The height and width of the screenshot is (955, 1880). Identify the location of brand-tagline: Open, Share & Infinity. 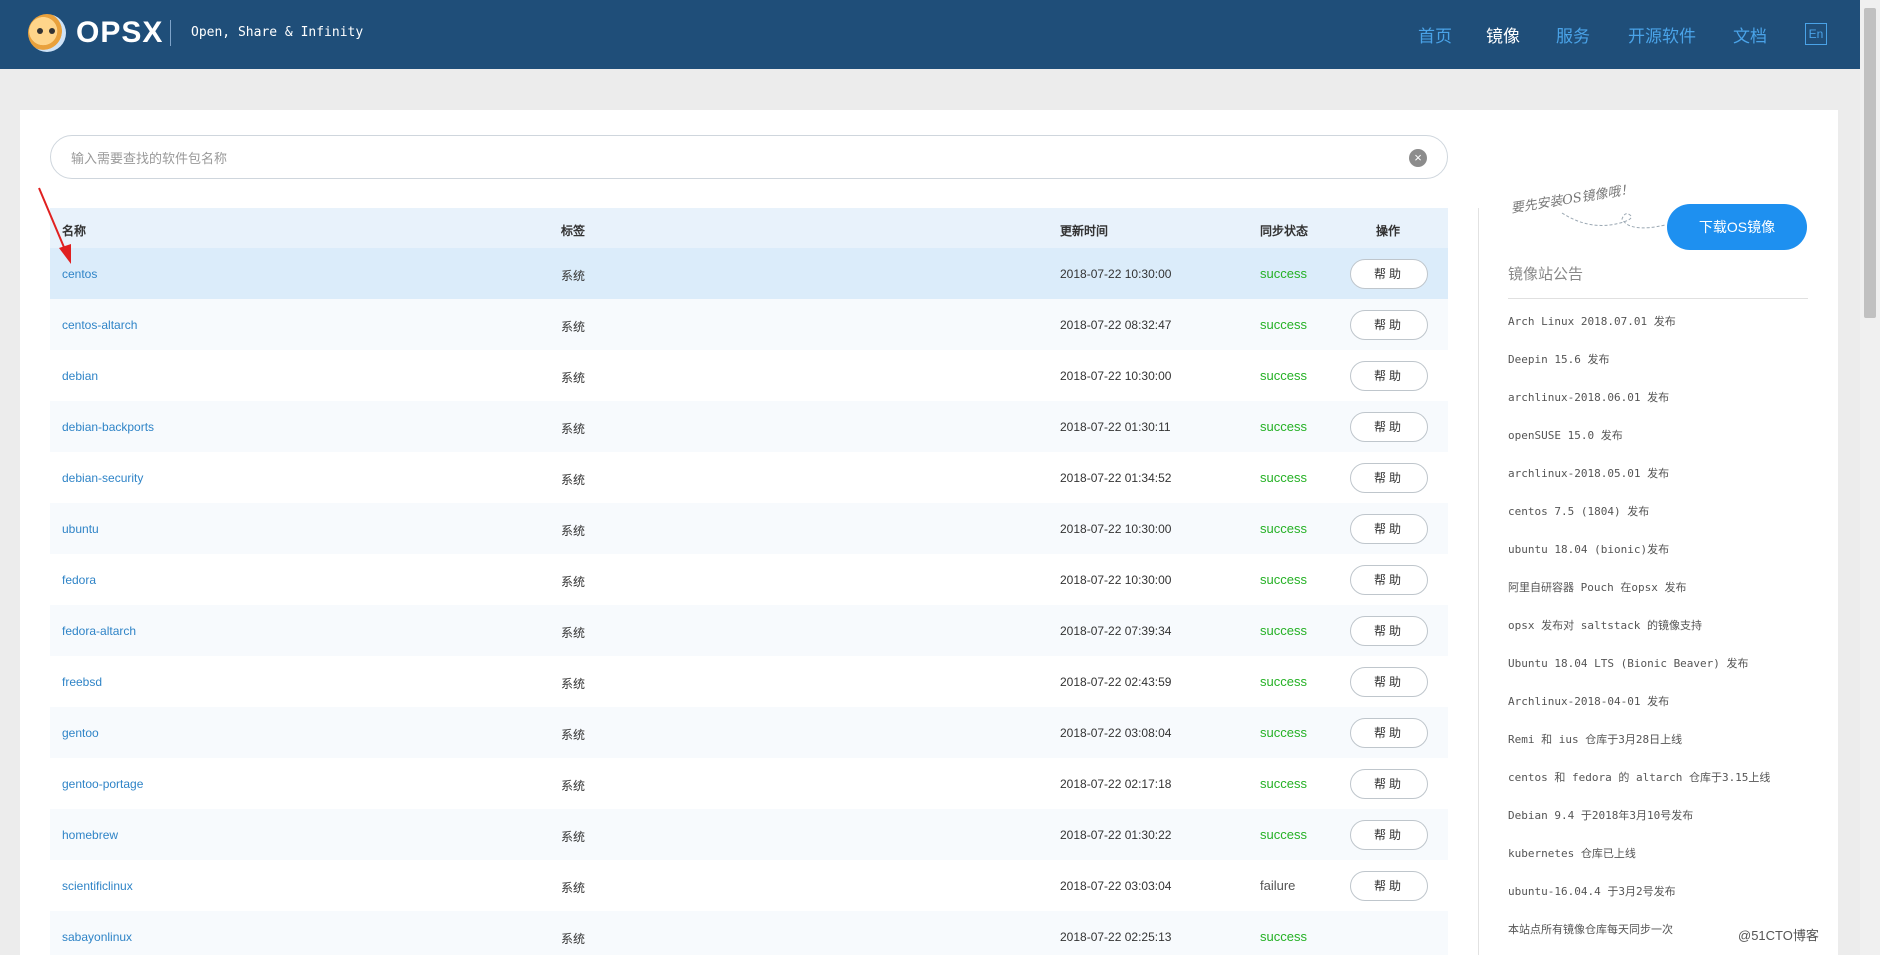
(277, 32).